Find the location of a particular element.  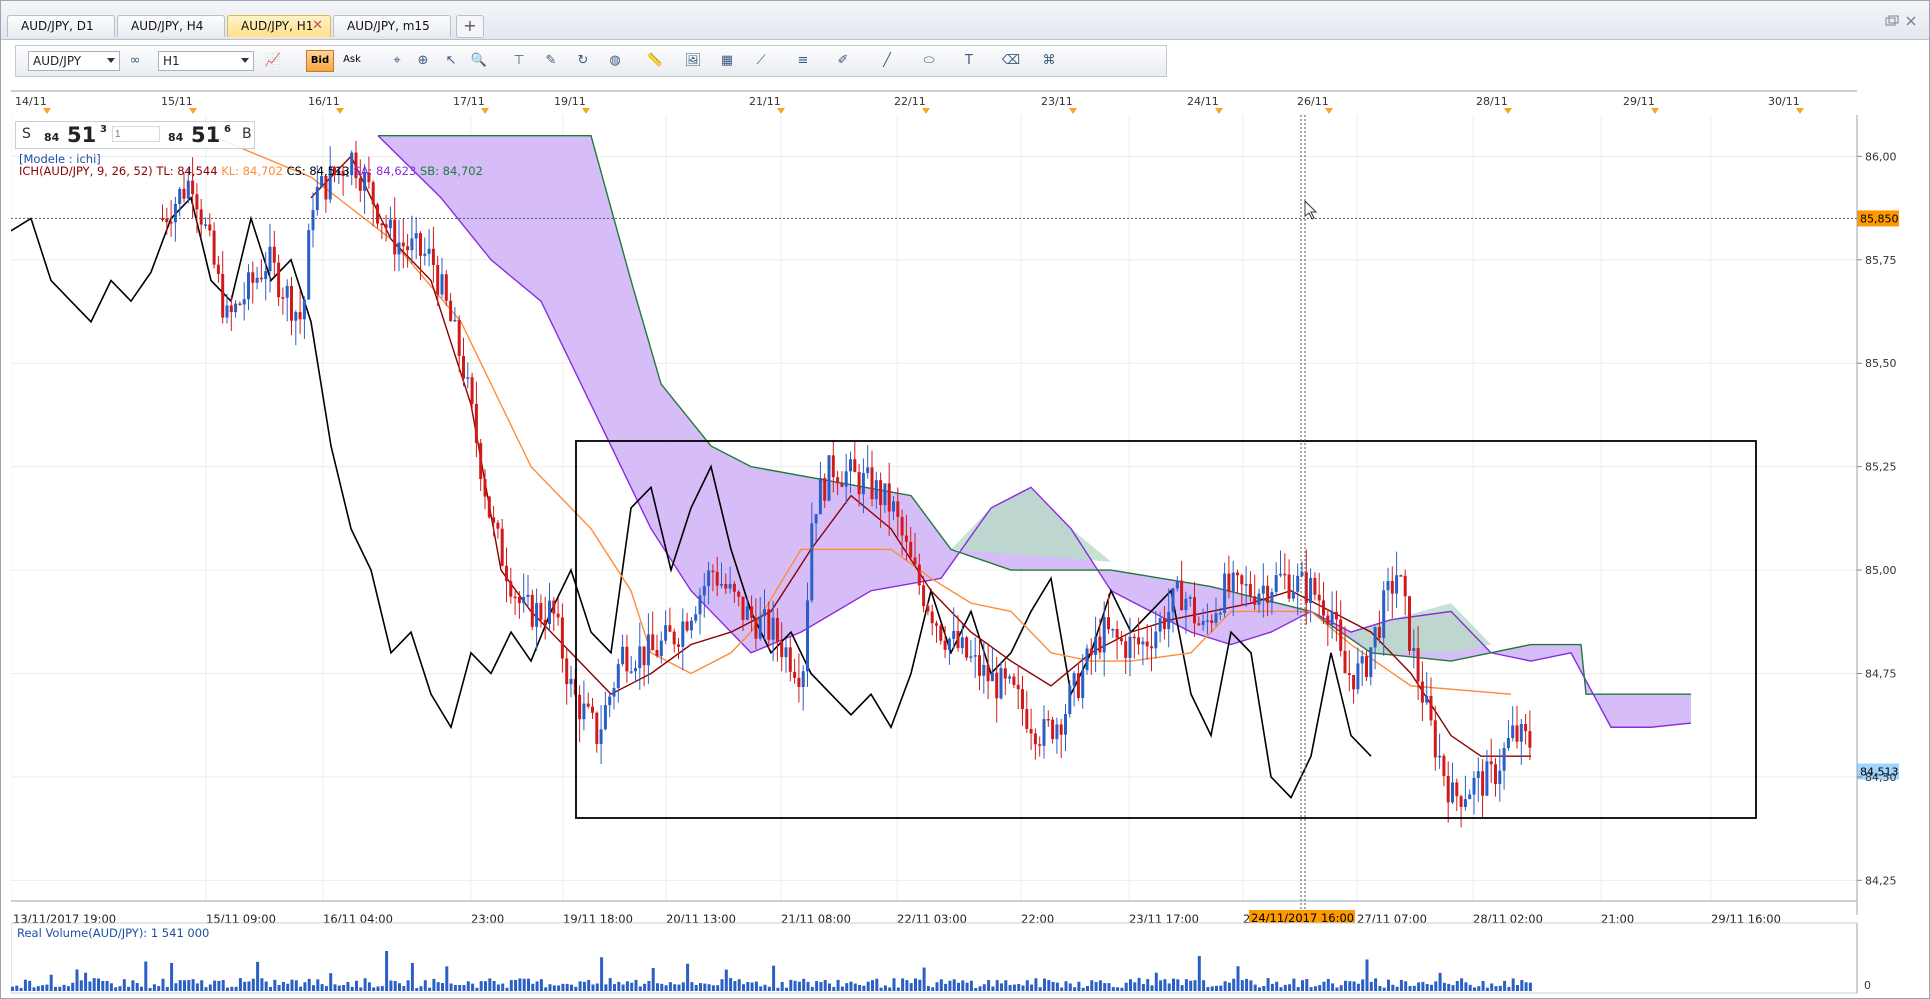

tab-aud-jpy-m15: AUD/JPY, m15 is located at coordinates (392, 26).